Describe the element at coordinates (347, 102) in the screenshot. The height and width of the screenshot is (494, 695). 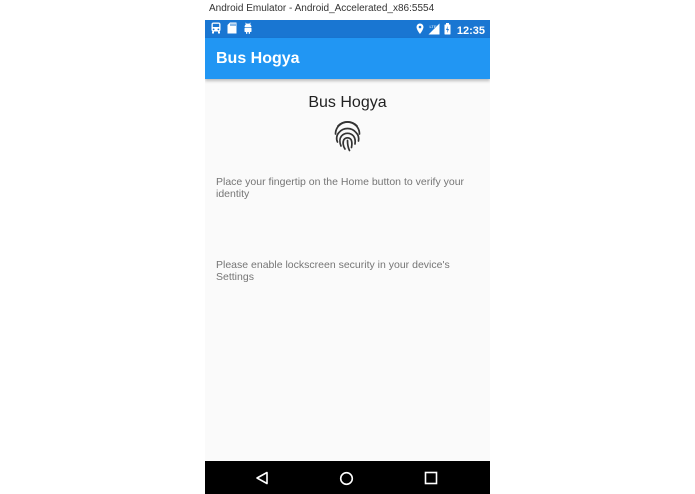
I see `auth-title: Bus Hogya` at that location.